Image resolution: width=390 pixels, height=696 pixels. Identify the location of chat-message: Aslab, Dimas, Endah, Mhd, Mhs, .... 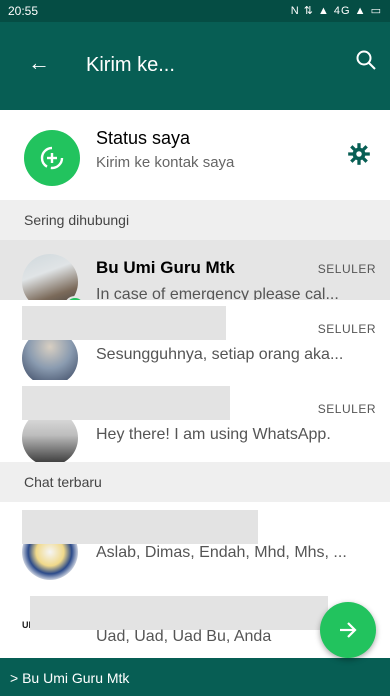
(221, 552).